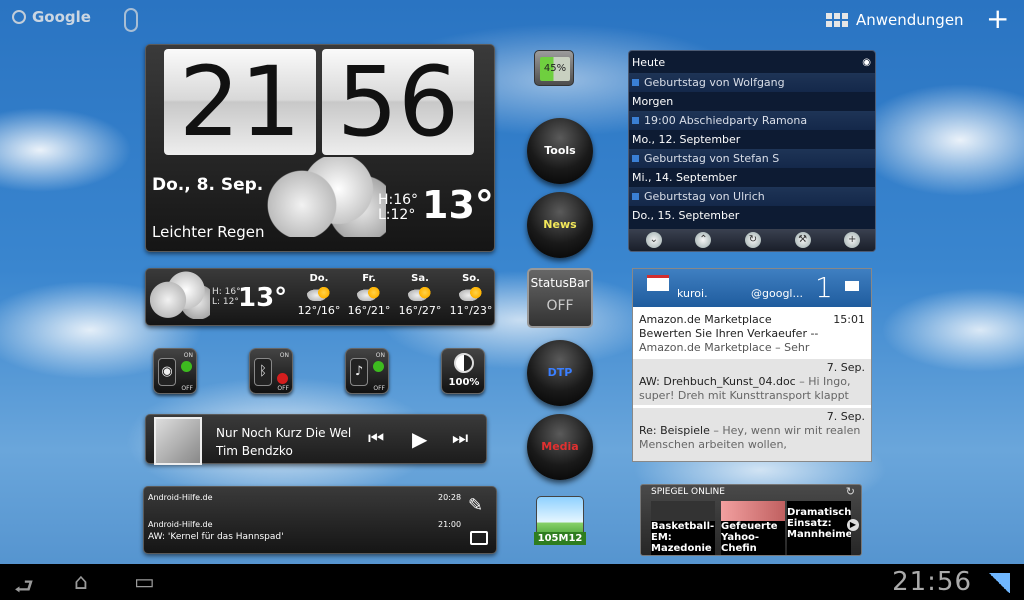  I want to click on mail-subject: Re: Beispiele, so click(674, 430).